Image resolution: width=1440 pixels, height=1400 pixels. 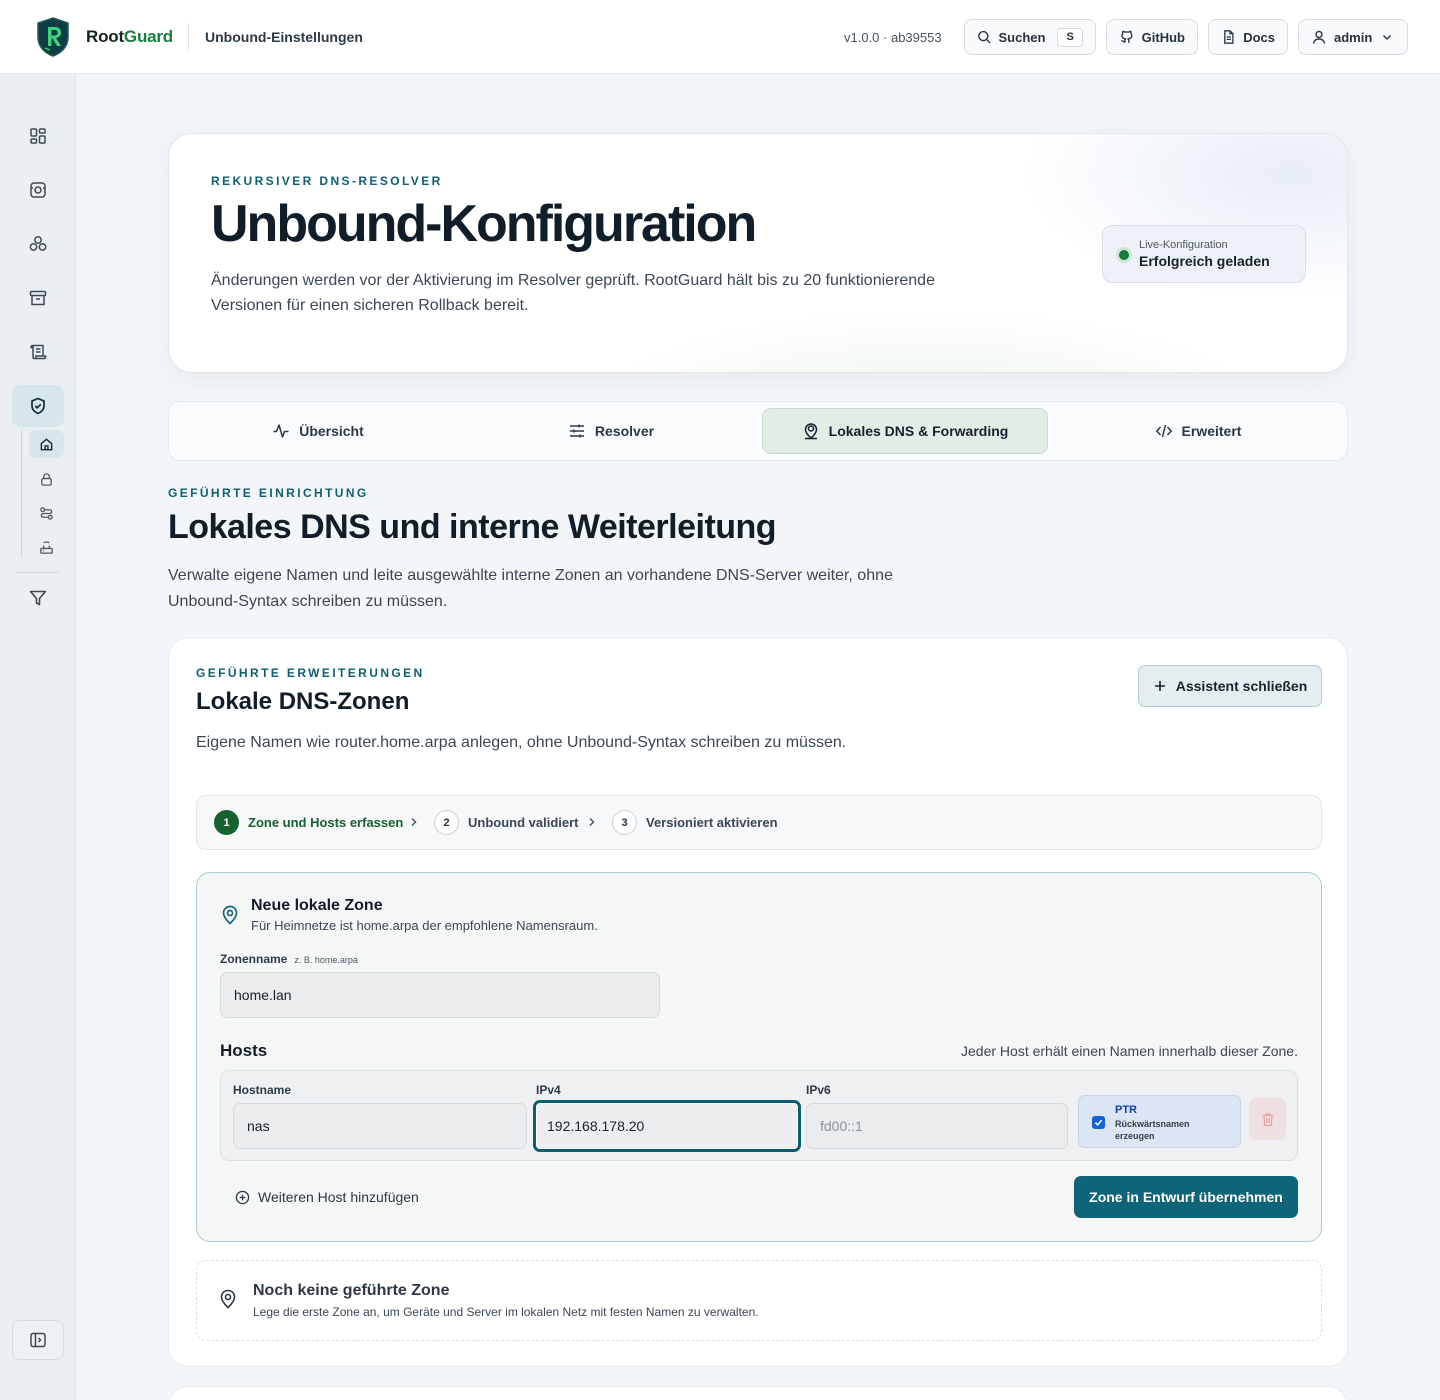 I want to click on trash-icon, so click(x=1267, y=1119).